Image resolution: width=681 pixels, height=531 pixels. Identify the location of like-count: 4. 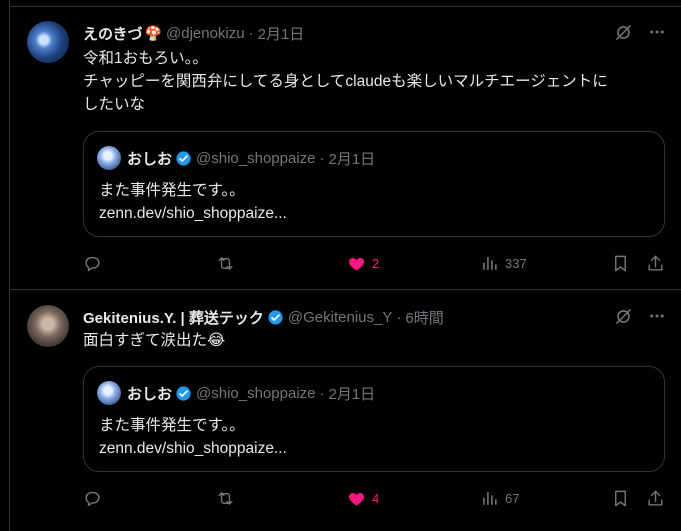
(376, 498).